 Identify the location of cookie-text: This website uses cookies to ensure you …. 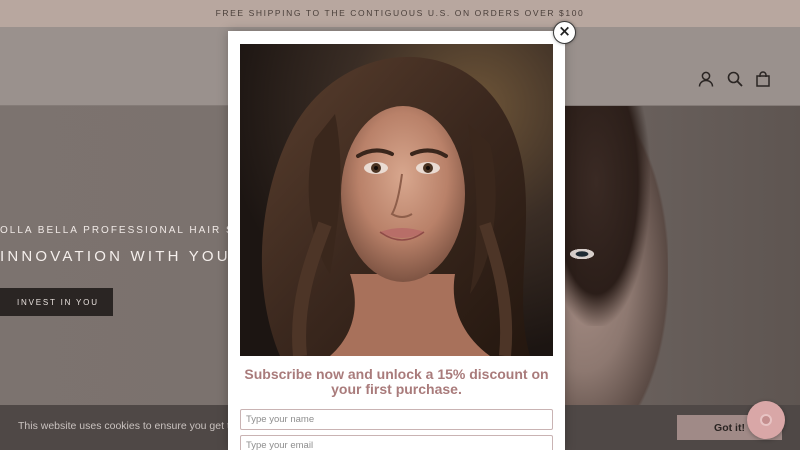
(130, 426).